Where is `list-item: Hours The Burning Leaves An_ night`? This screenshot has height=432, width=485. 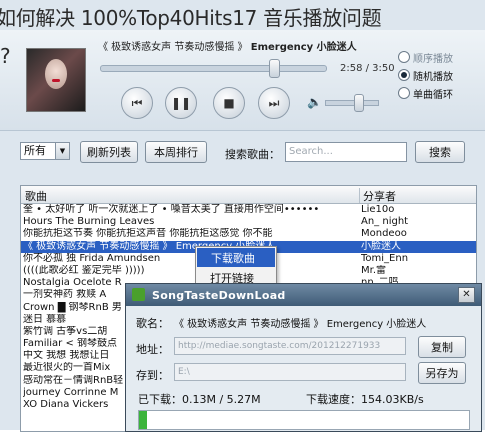
list-item: Hours The Burning Leaves An_ night is located at coordinates (248, 222).